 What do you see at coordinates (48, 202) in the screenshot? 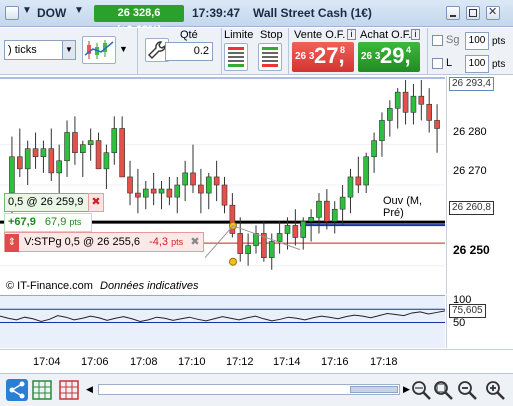
I see `buy-order-position: 0,5 @ 26 259,9` at bounding box center [48, 202].